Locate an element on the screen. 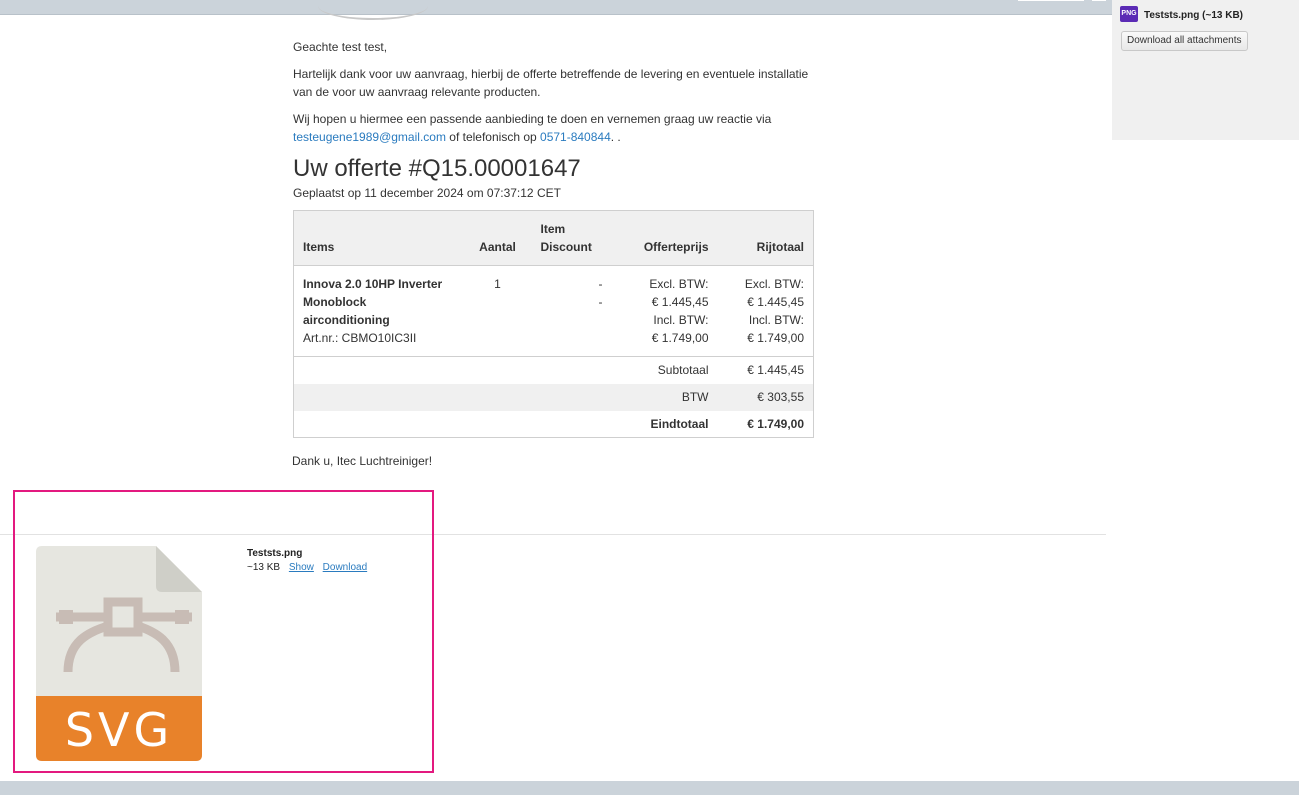 This screenshot has height=795, width=1299. grand-total-value: € 1.749,00 is located at coordinates (775, 423).